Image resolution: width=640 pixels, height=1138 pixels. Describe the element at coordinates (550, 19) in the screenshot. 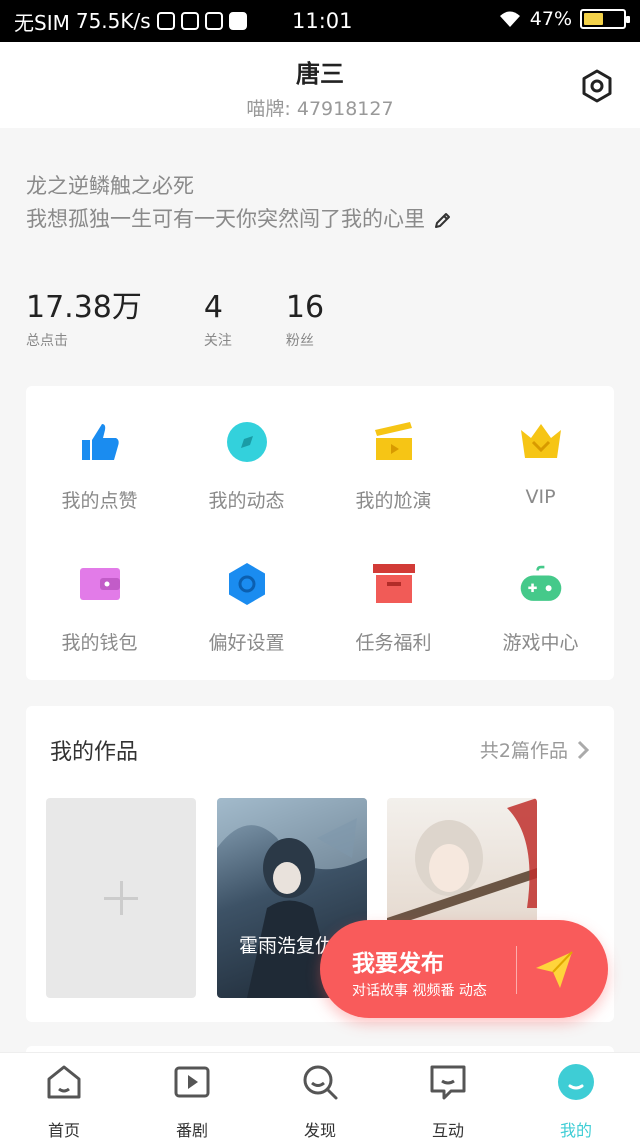

I see `battery-percent: 47%` at that location.